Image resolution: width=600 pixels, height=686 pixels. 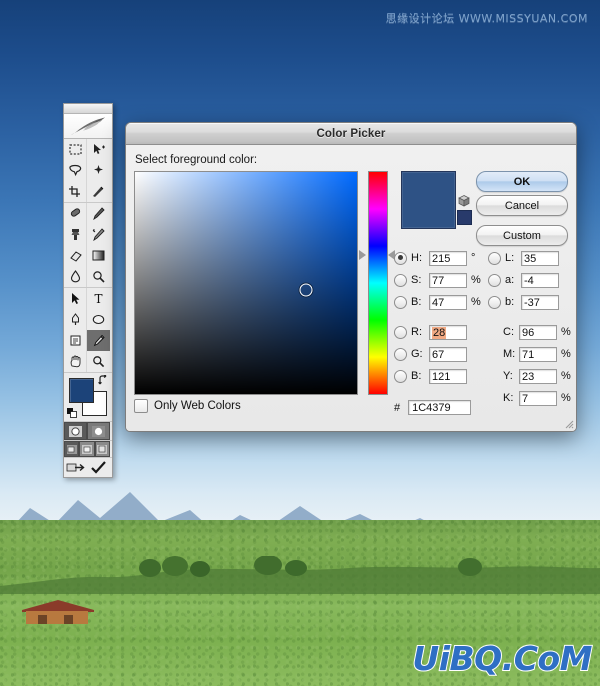 What do you see at coordinates (522, 235) in the screenshot?
I see `custom-button: Custom` at bounding box center [522, 235].